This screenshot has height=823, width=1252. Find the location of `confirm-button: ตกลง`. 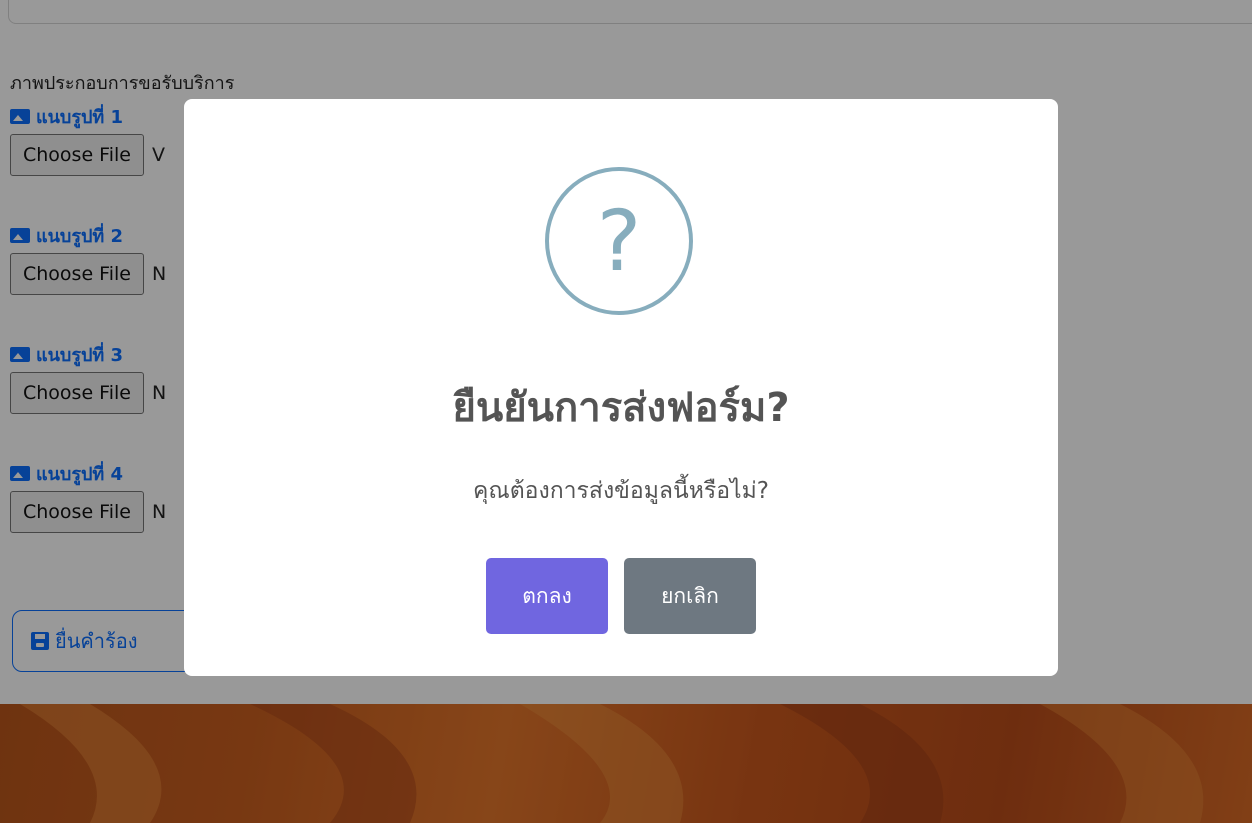

confirm-button: ตกลง is located at coordinates (547, 596).